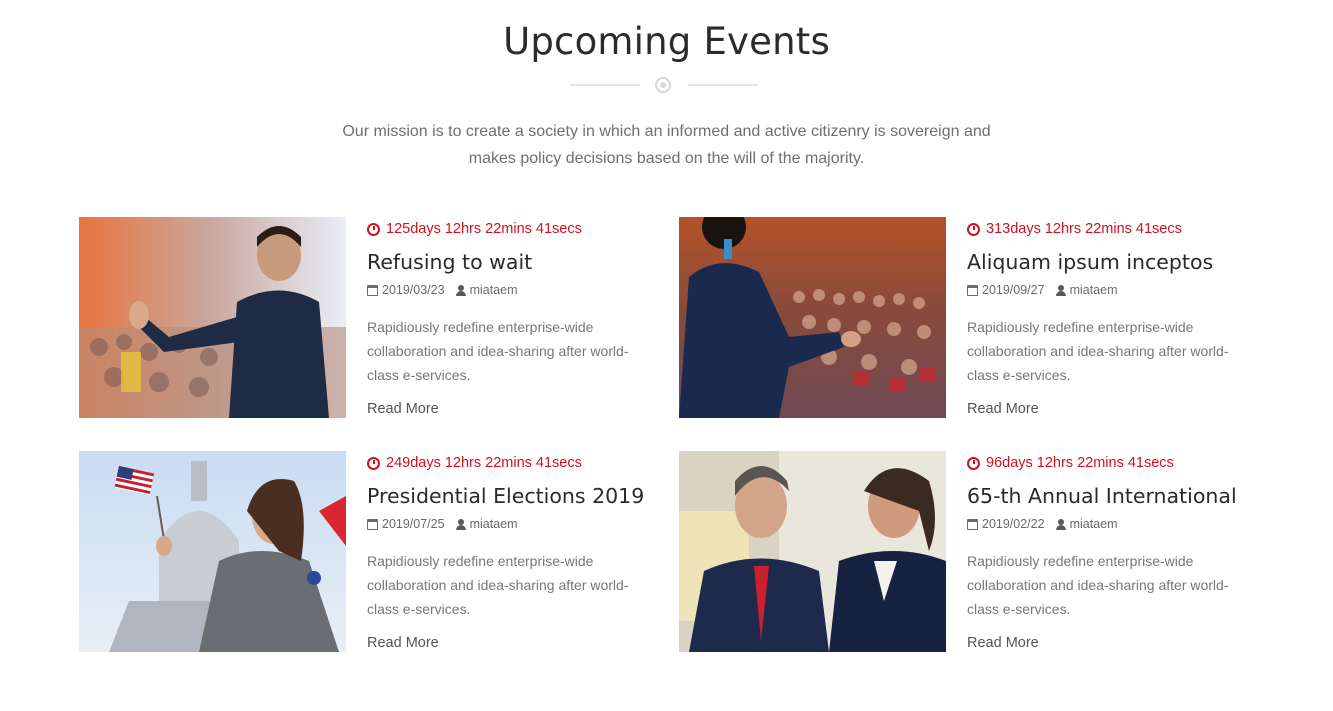 This screenshot has width=1333, height=711. I want to click on event-date: 2019/02/22, so click(1013, 524).